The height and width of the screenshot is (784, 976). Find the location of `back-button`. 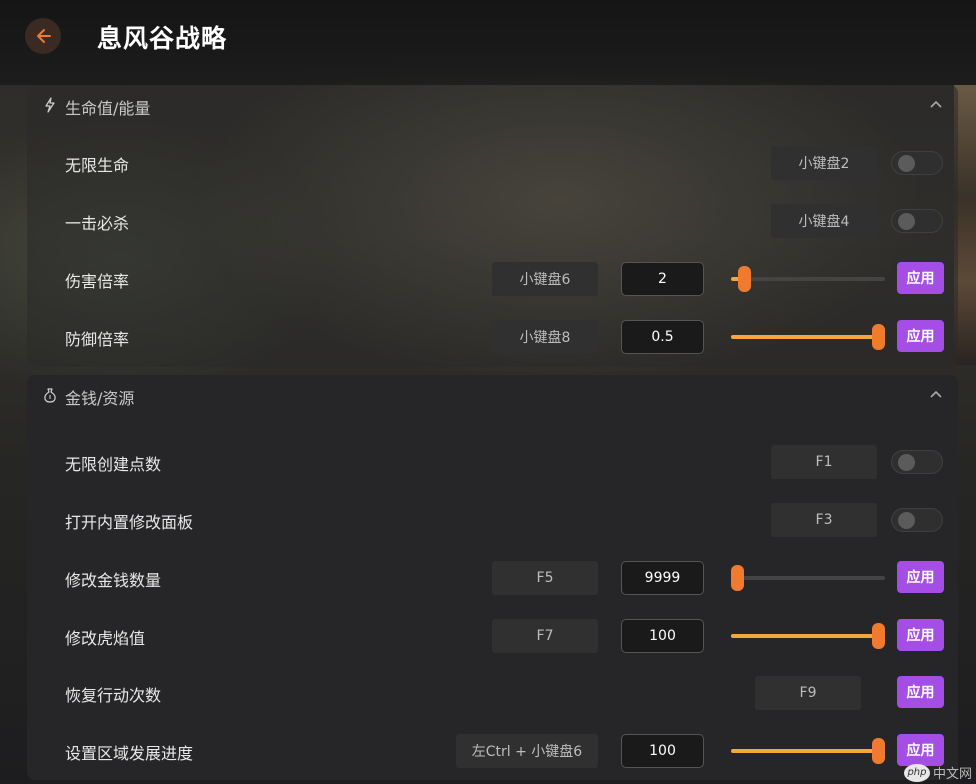

back-button is located at coordinates (43, 36).